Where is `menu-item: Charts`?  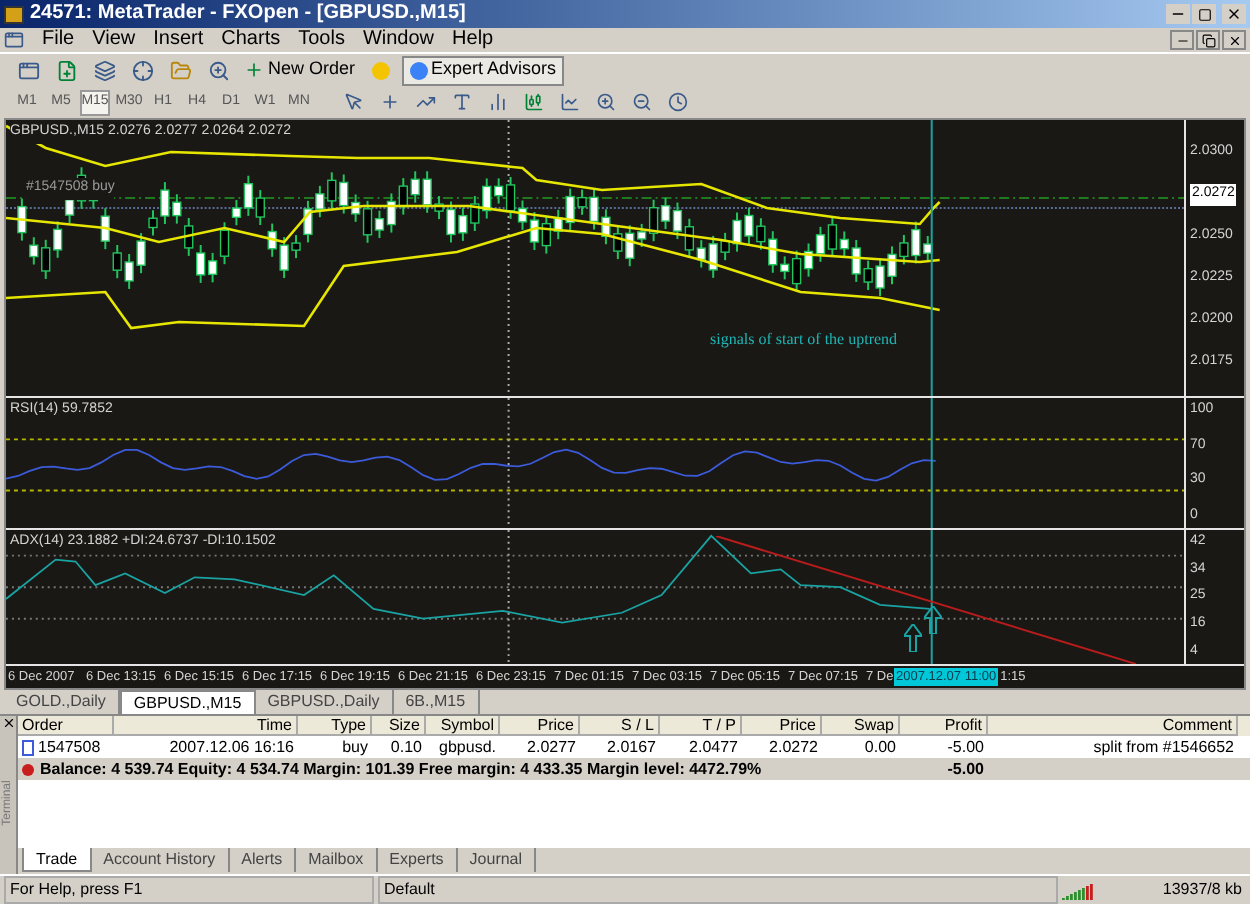 menu-item: Charts is located at coordinates (251, 40).